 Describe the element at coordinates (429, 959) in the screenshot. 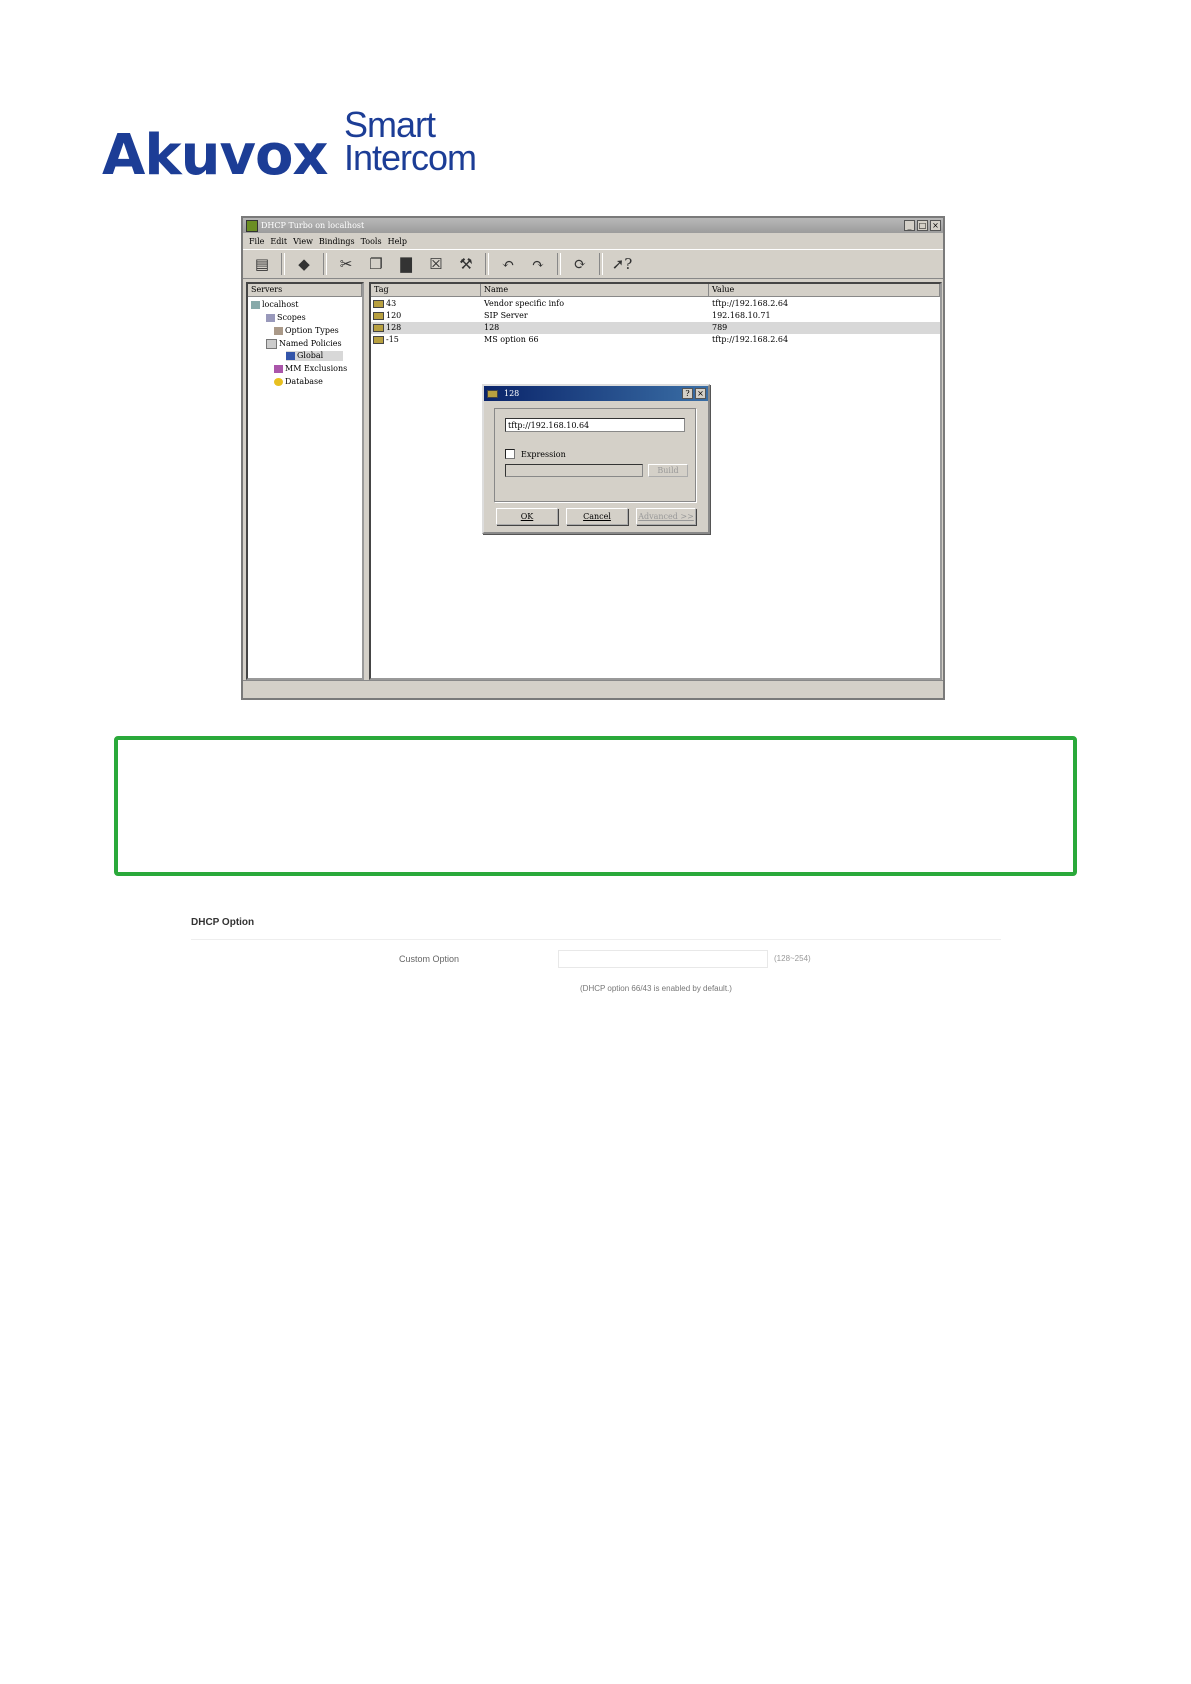

I see `custom-option-label: Custom Option` at that location.